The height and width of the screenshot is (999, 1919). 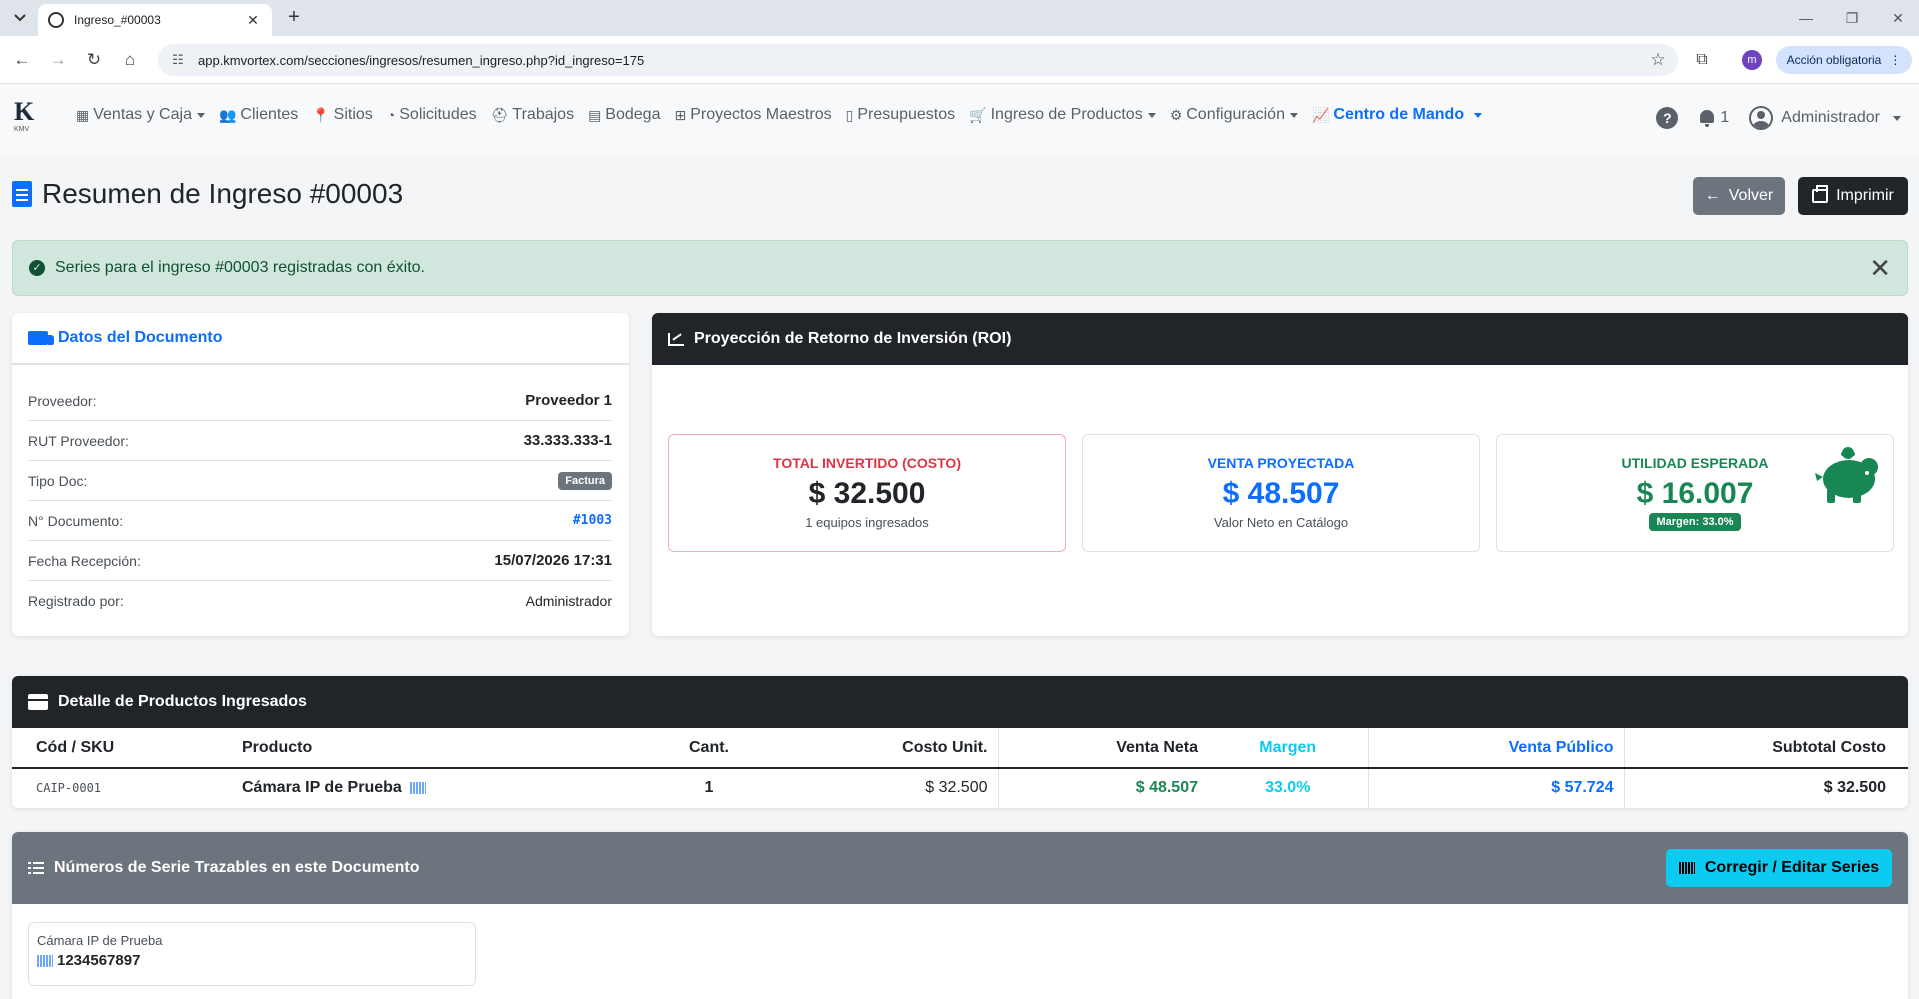 What do you see at coordinates (624, 115) in the screenshot?
I see `nav-bodega: ▤ Bodega` at bounding box center [624, 115].